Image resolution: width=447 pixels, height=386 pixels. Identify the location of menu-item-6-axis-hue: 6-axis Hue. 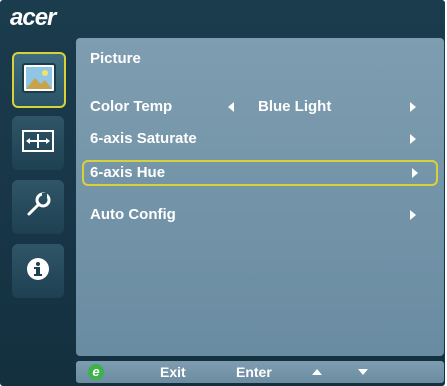
(260, 173).